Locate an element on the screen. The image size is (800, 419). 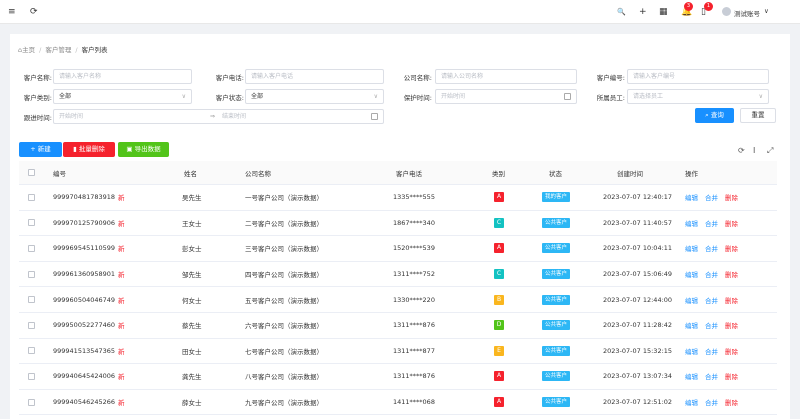
export-button: ▣ 导出数据 is located at coordinates (143, 149).